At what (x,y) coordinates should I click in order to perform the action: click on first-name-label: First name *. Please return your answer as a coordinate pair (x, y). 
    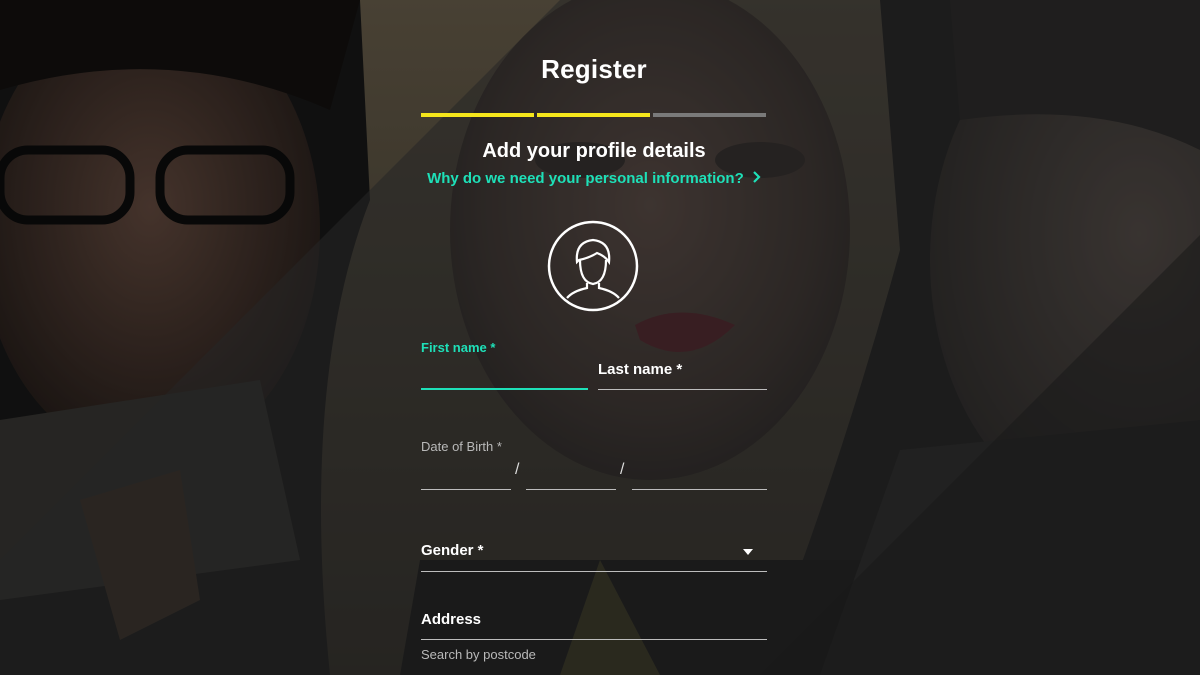
    Looking at the image, I should click on (458, 347).